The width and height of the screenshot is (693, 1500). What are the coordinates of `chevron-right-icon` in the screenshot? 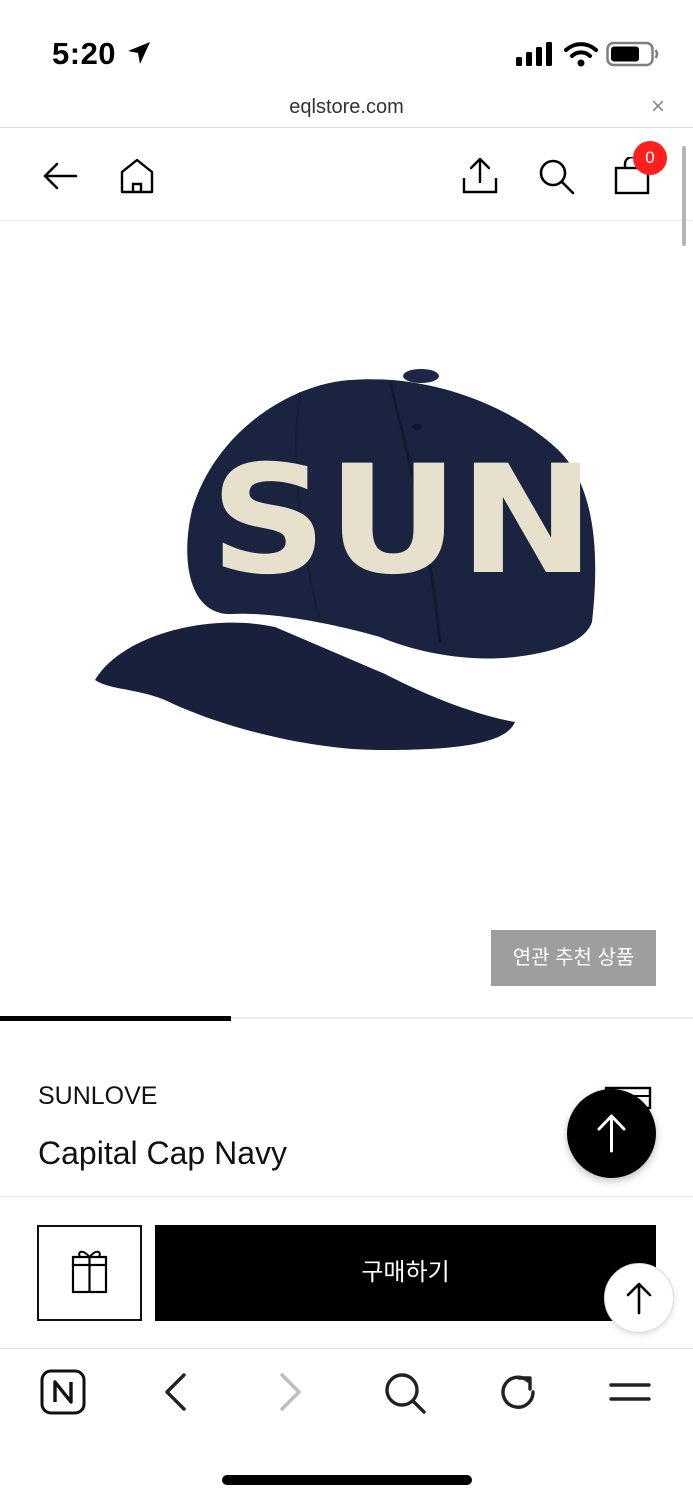 It's located at (290, 1392).